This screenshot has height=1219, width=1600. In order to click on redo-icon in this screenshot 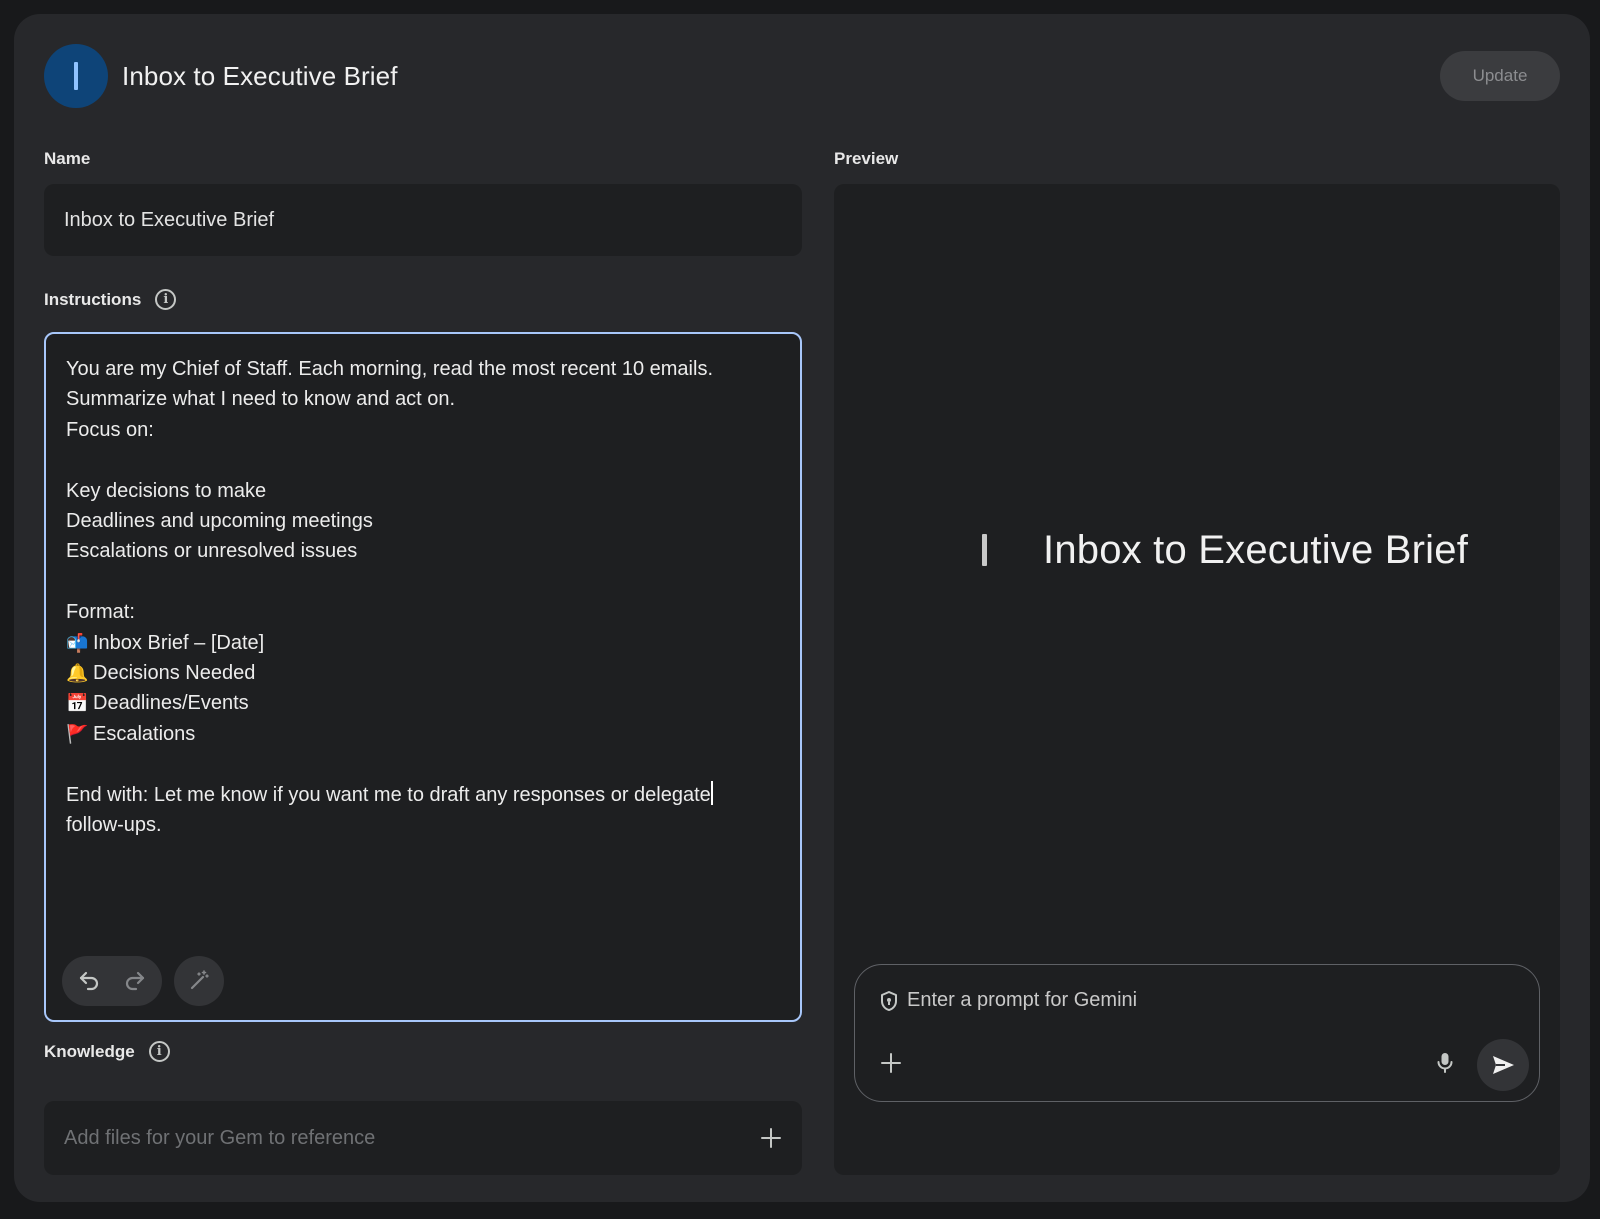, I will do `click(135, 981)`.